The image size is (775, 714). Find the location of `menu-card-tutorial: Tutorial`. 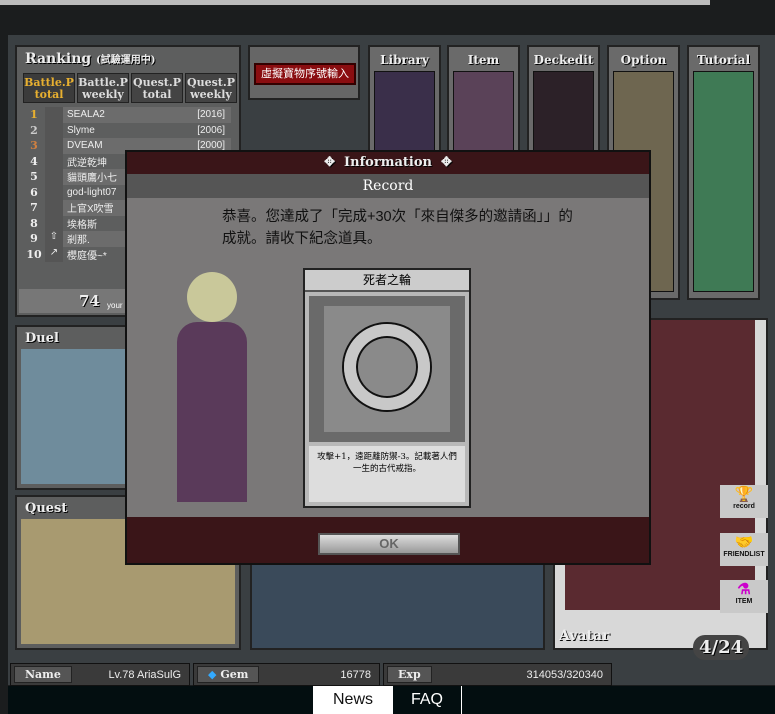

menu-card-tutorial: Tutorial is located at coordinates (723, 172).